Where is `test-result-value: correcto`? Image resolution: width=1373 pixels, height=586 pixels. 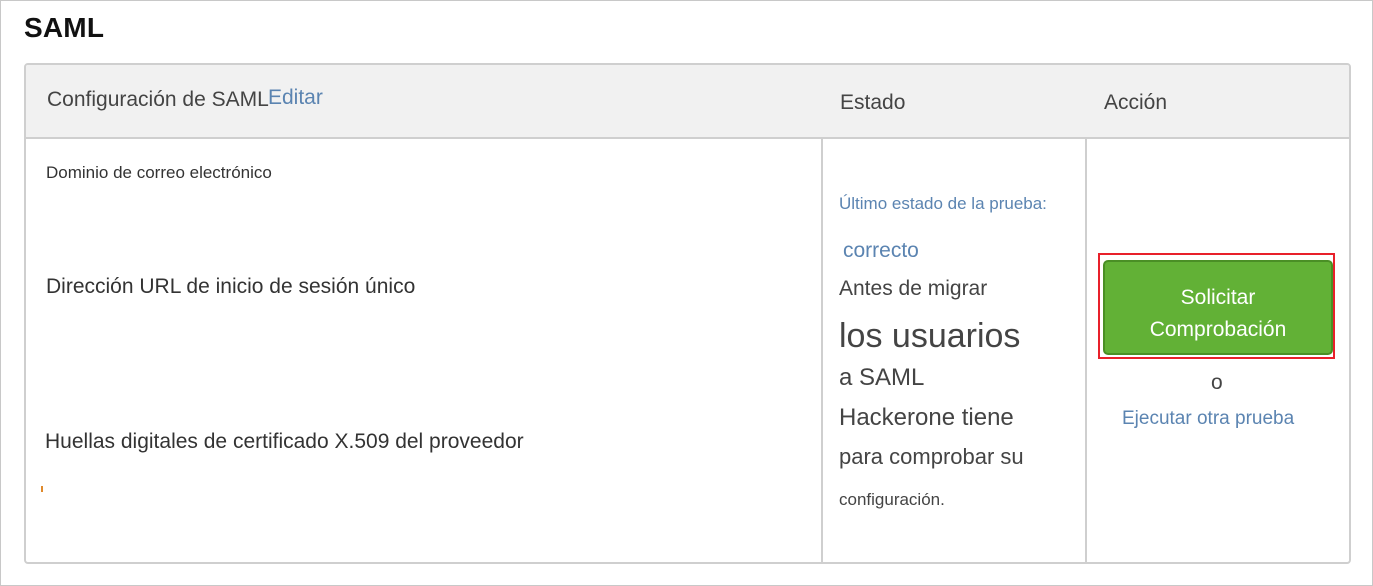 test-result-value: correcto is located at coordinates (881, 250).